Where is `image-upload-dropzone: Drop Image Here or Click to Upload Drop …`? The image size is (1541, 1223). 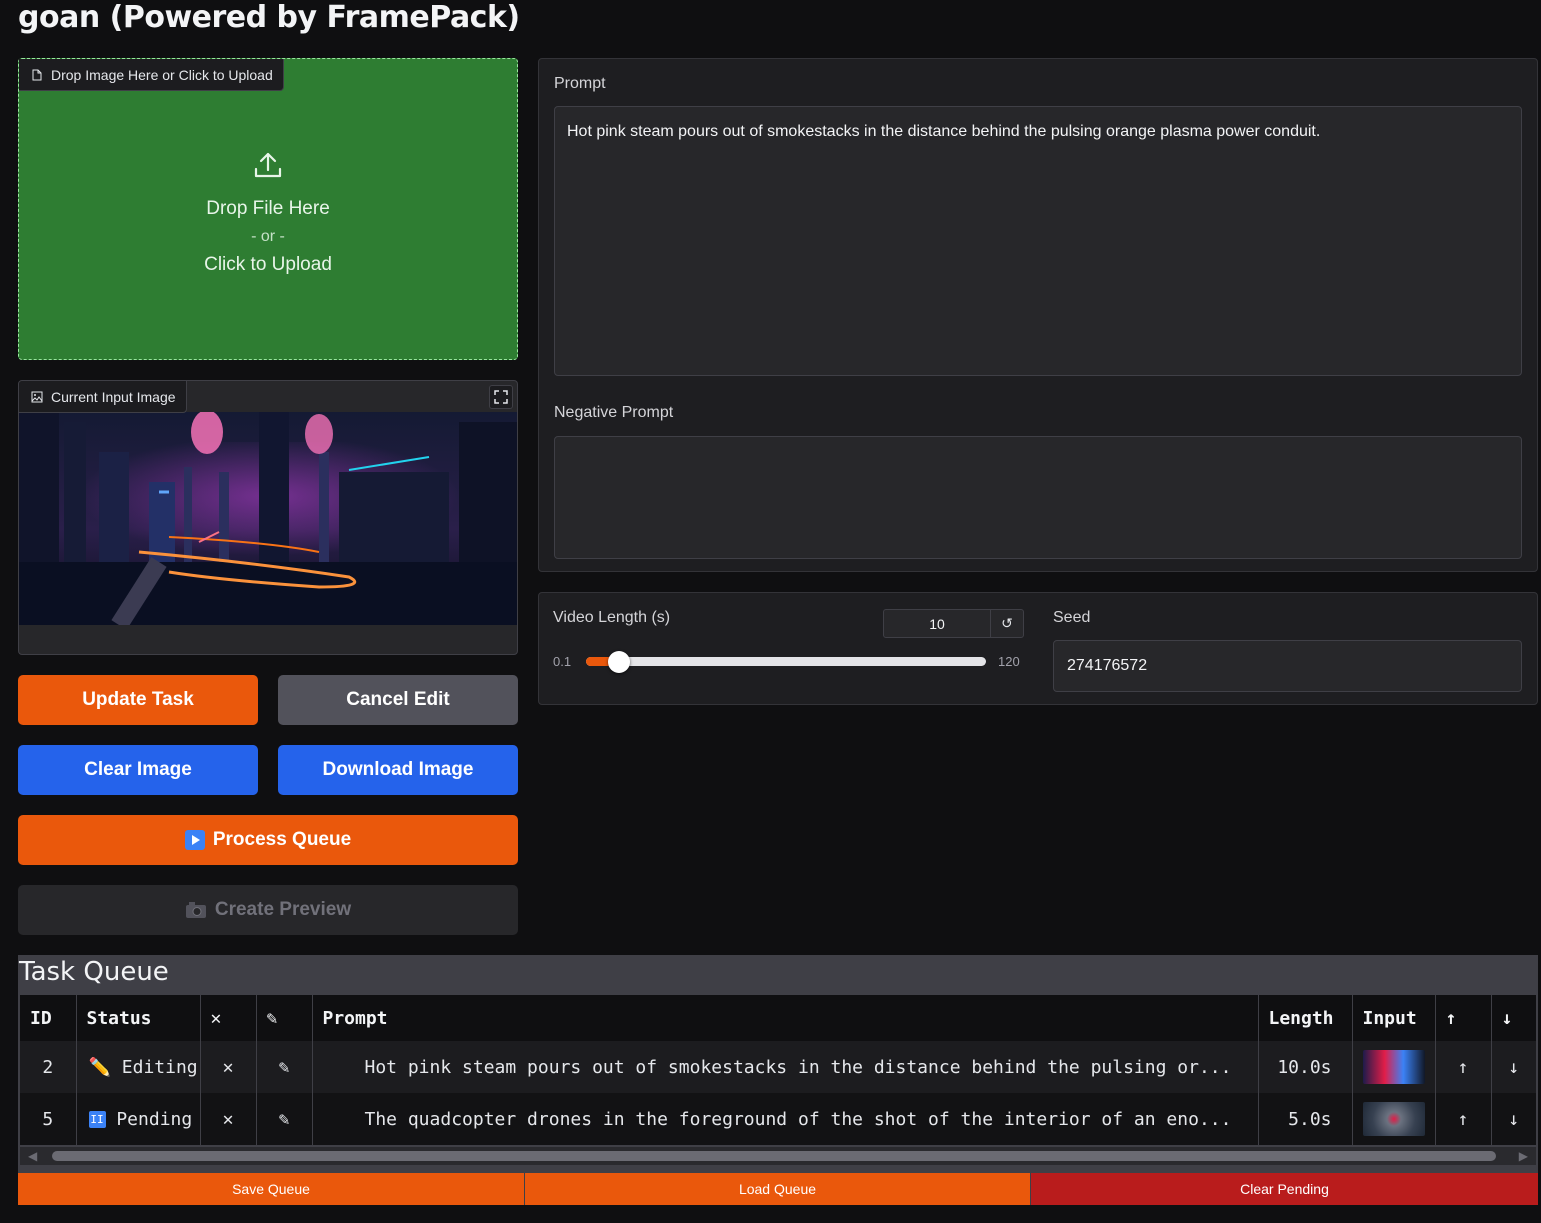 image-upload-dropzone: Drop Image Here or Click to Upload Drop … is located at coordinates (268, 209).